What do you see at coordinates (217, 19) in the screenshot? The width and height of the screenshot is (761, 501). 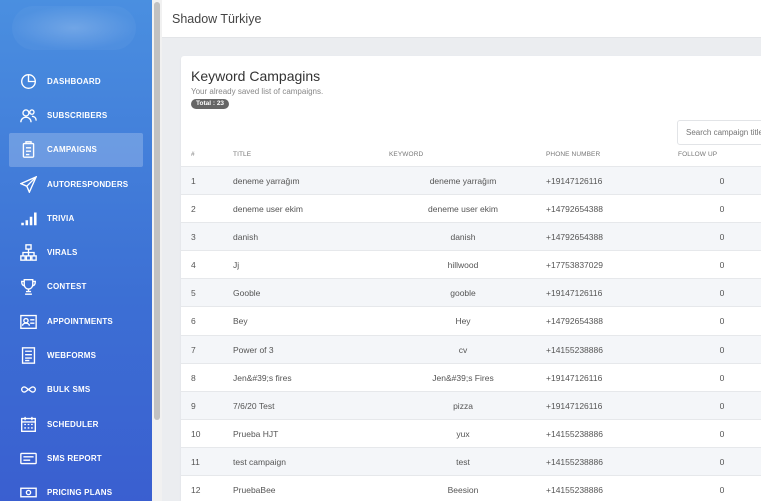 I see `app-title: Shadow Türkiye` at bounding box center [217, 19].